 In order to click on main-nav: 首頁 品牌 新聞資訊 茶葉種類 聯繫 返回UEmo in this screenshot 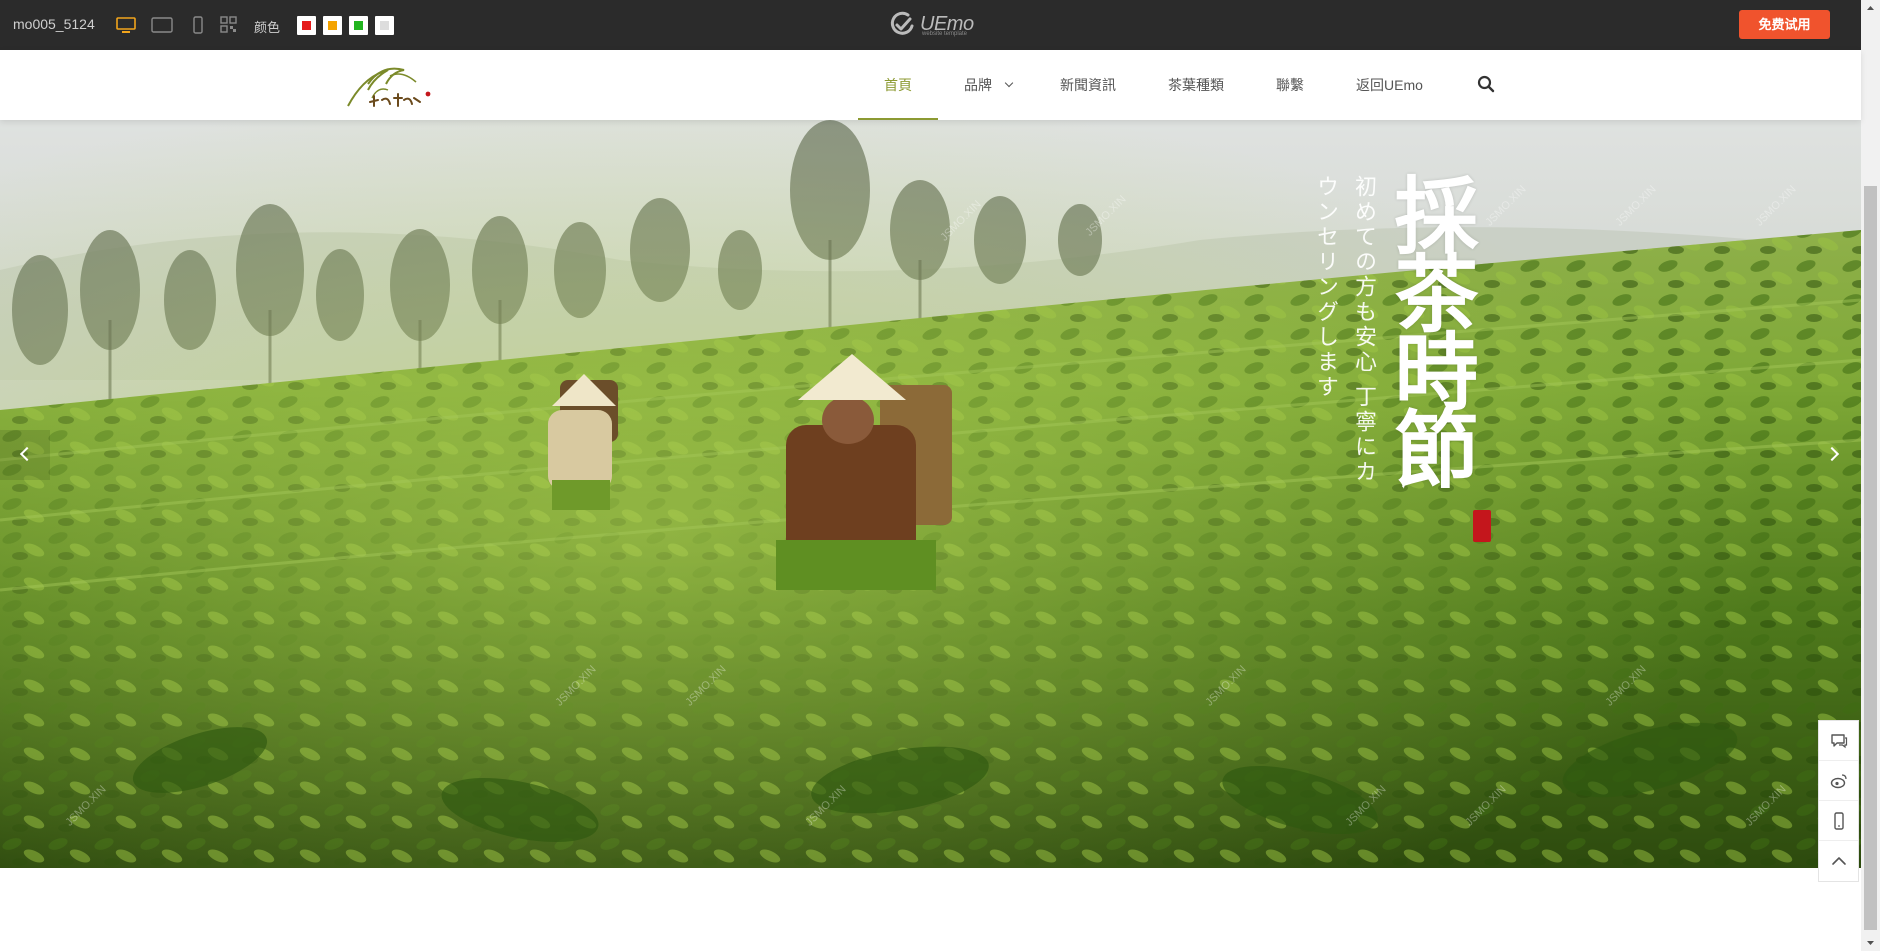, I will do `click(1153, 85)`.